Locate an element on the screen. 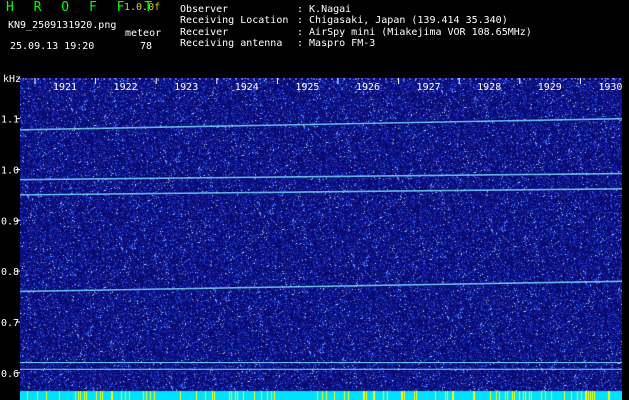 This screenshot has width=629, height=400. location-key: Receiving Location is located at coordinates (234, 20).